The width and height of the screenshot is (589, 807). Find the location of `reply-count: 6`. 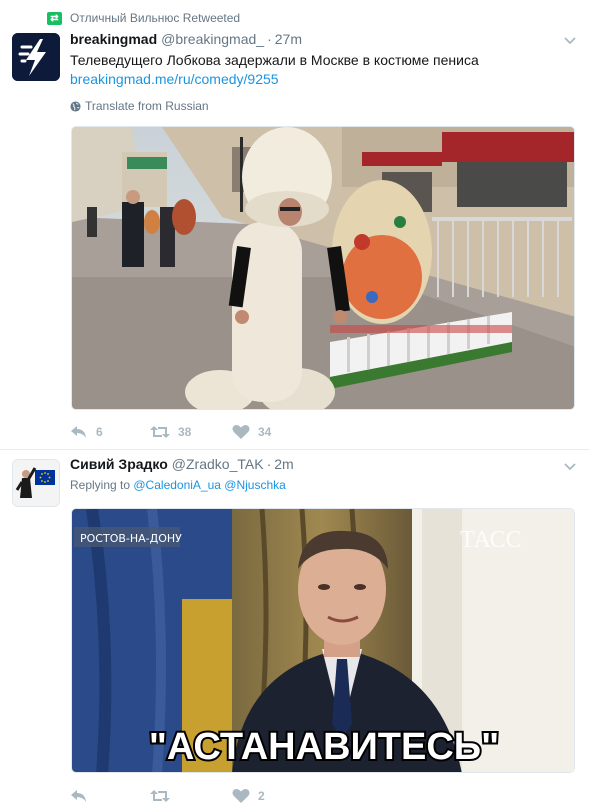

reply-count: 6 is located at coordinates (99, 432).